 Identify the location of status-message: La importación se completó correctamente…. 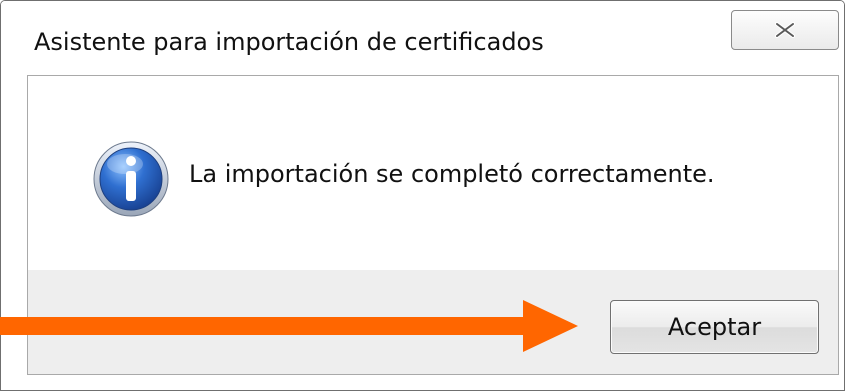
(452, 174).